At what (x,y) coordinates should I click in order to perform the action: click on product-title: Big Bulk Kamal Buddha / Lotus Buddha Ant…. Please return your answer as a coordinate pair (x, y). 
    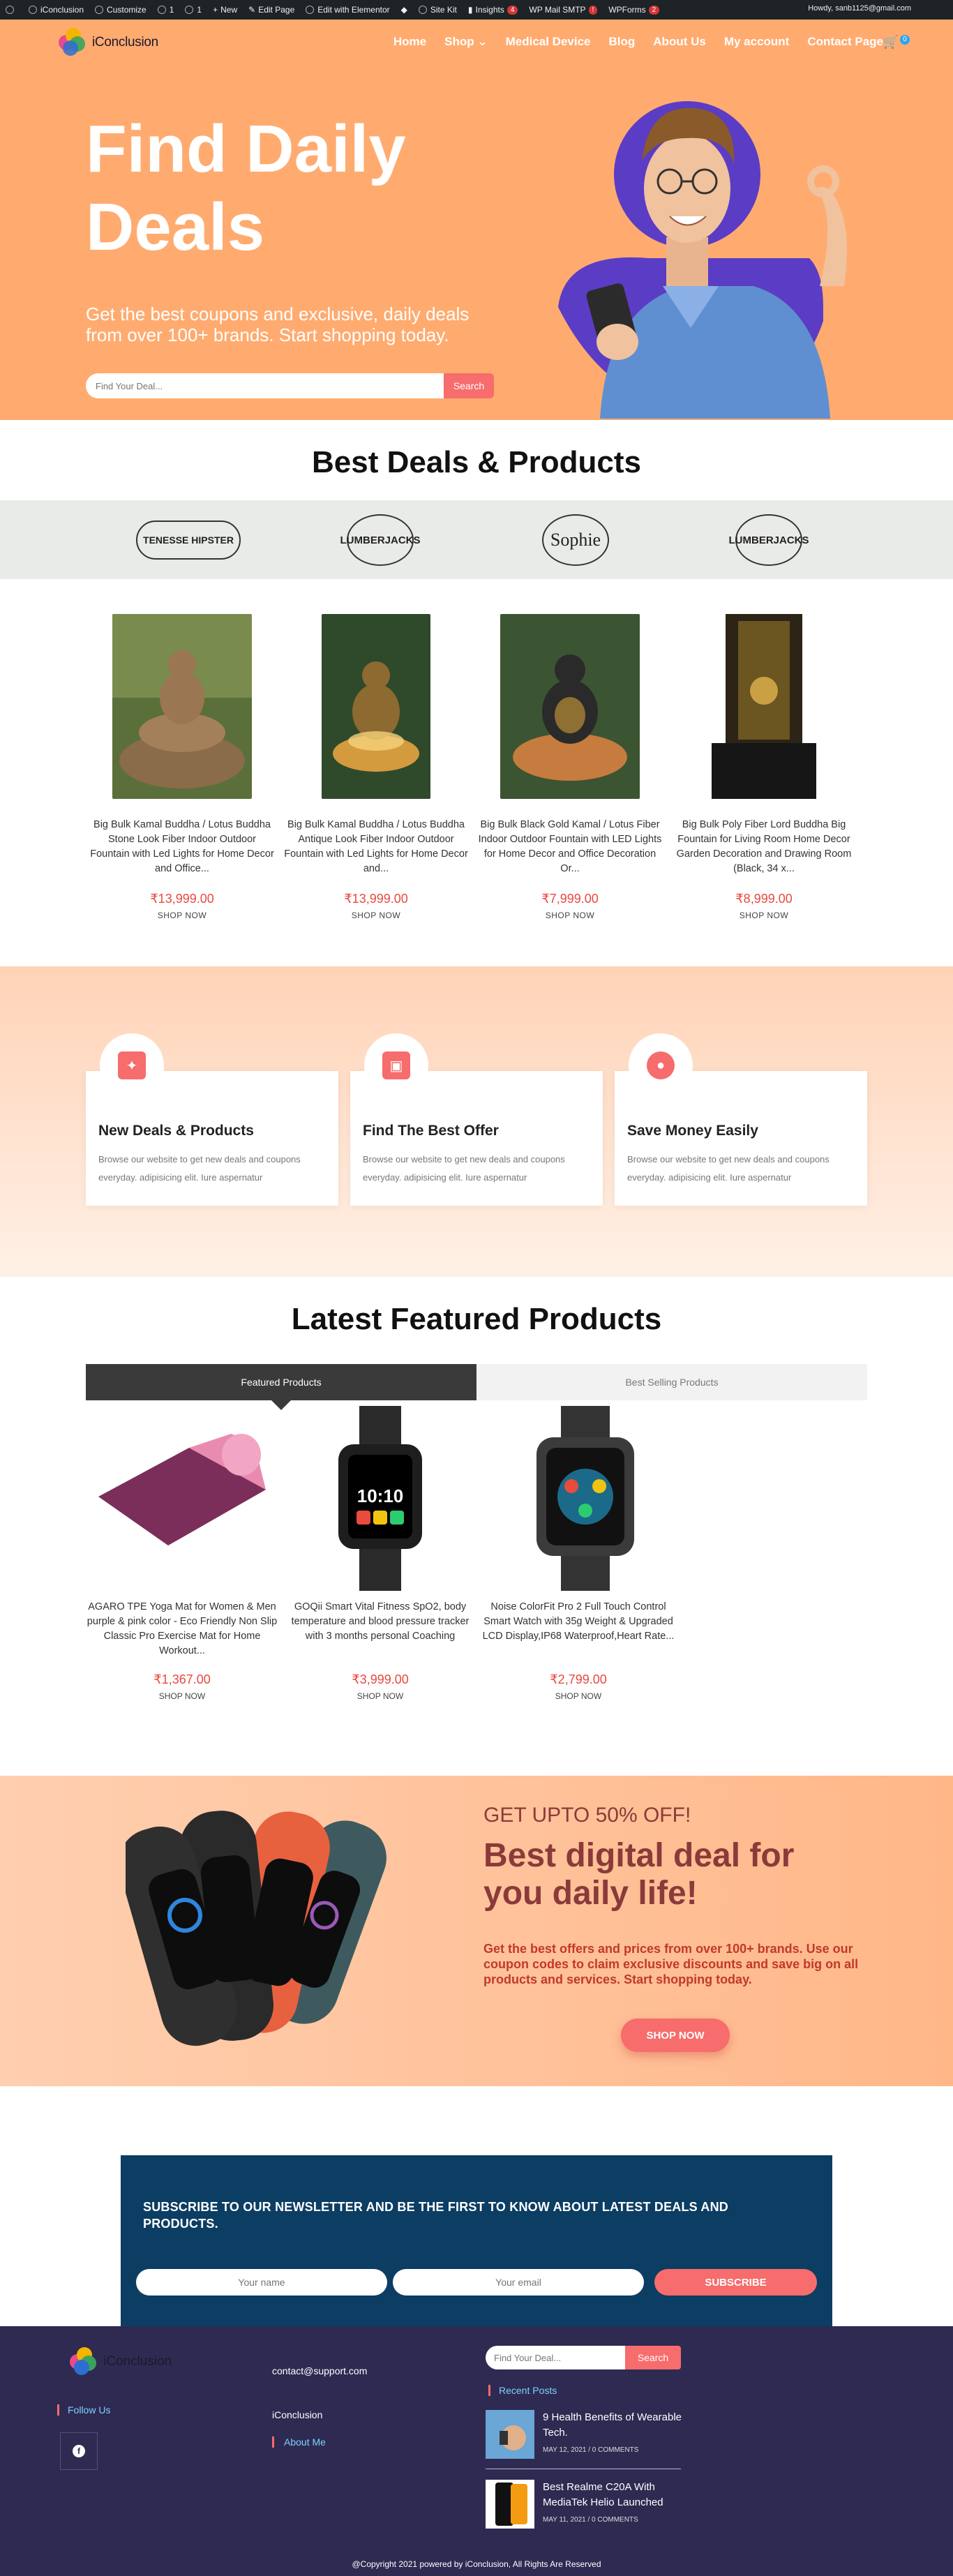
    Looking at the image, I should click on (376, 848).